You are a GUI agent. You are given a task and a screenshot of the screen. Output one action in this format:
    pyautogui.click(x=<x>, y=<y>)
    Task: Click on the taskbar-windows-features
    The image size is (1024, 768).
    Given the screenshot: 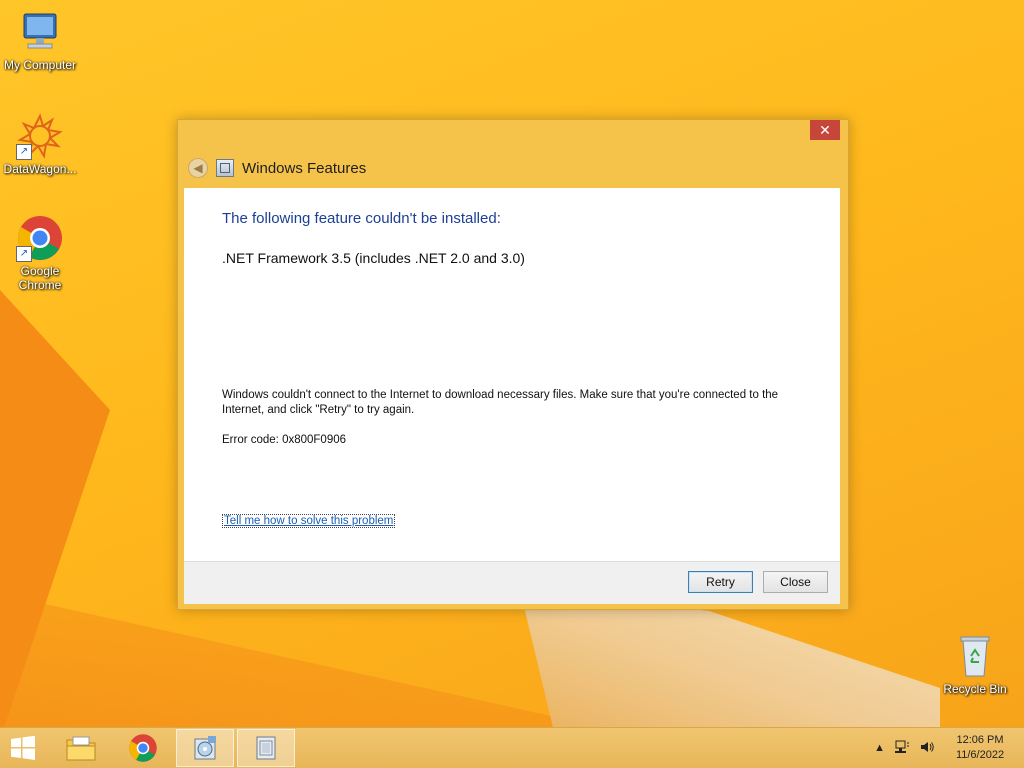 What is the action you would take?
    pyautogui.click(x=266, y=748)
    